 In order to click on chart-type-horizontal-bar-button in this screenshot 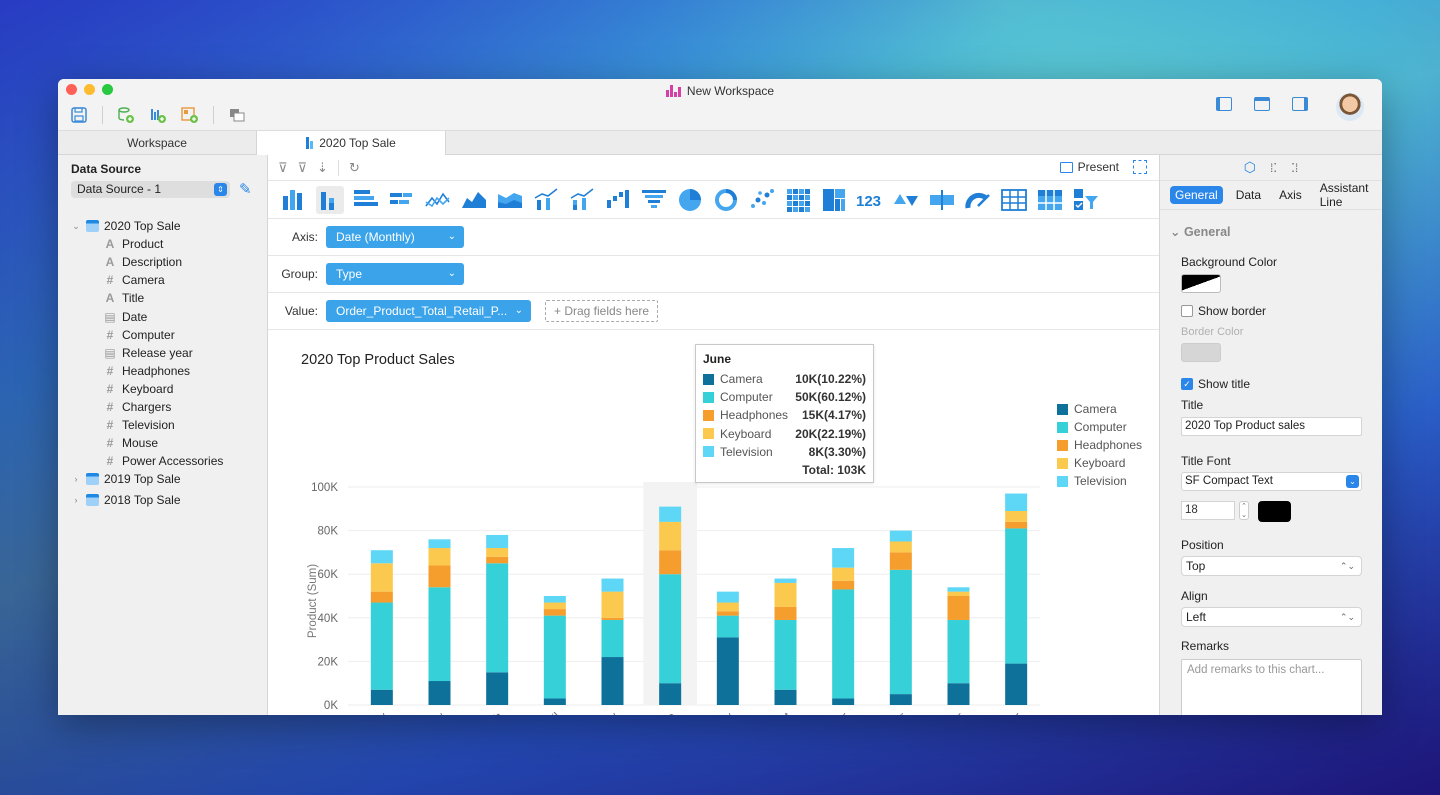, I will do `click(366, 200)`.